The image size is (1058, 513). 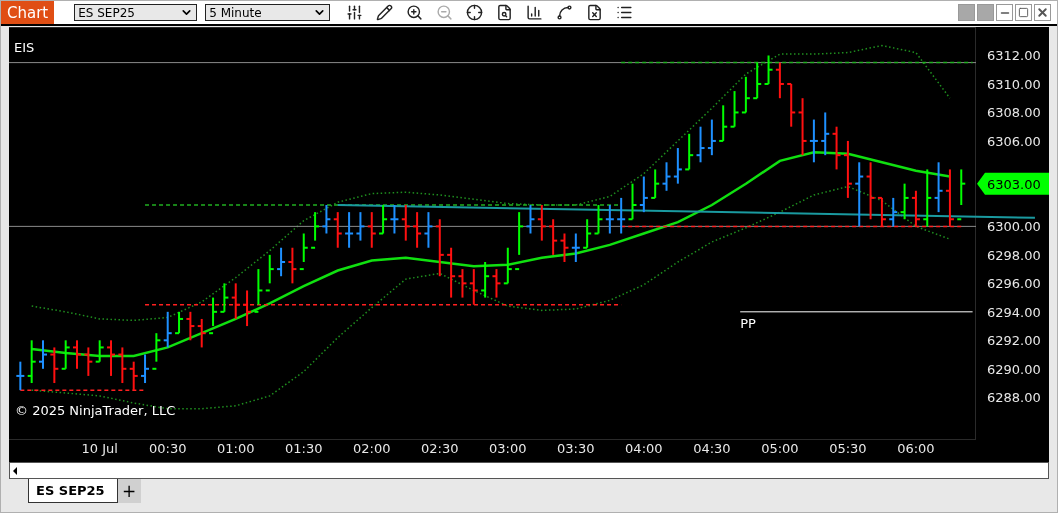 I want to click on copyright-text: © 2025 NinjaTrader, LLC, so click(x=95, y=410).